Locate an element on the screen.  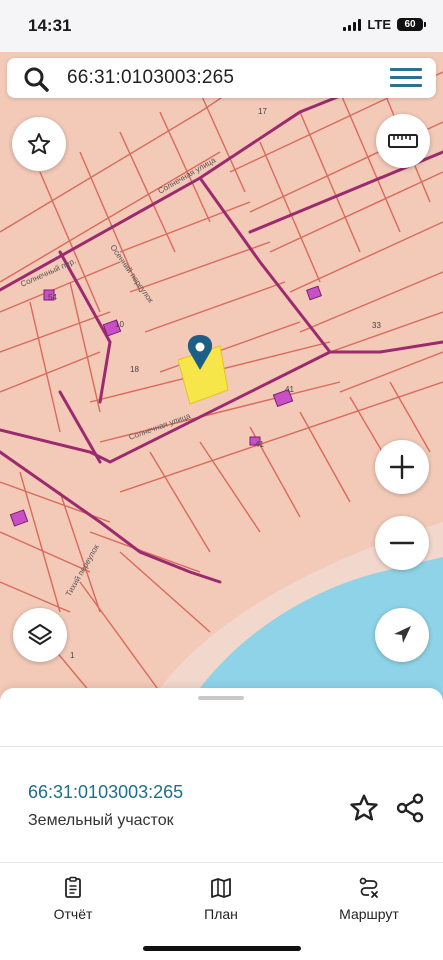
favorites-button is located at coordinates (39, 144).